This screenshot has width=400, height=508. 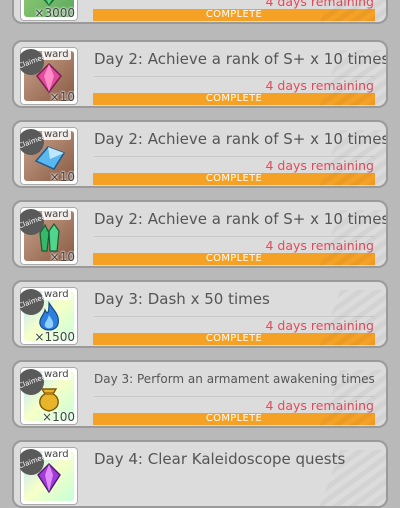 What do you see at coordinates (54, 13) in the screenshot?
I see `reward-quantity: ×3000` at bounding box center [54, 13].